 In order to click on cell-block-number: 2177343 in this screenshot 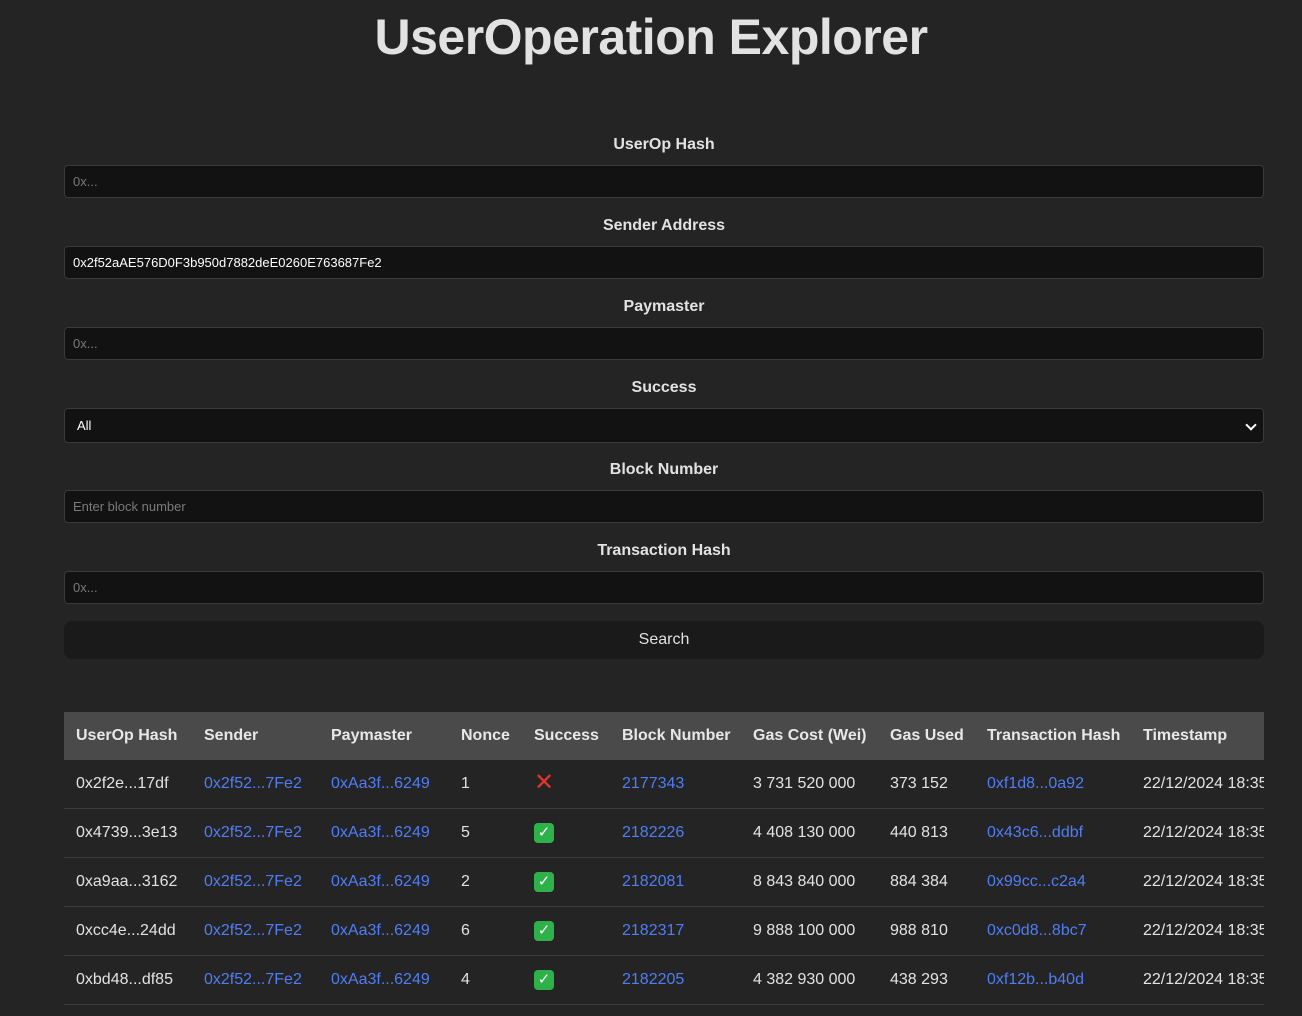, I will do `click(675, 784)`.